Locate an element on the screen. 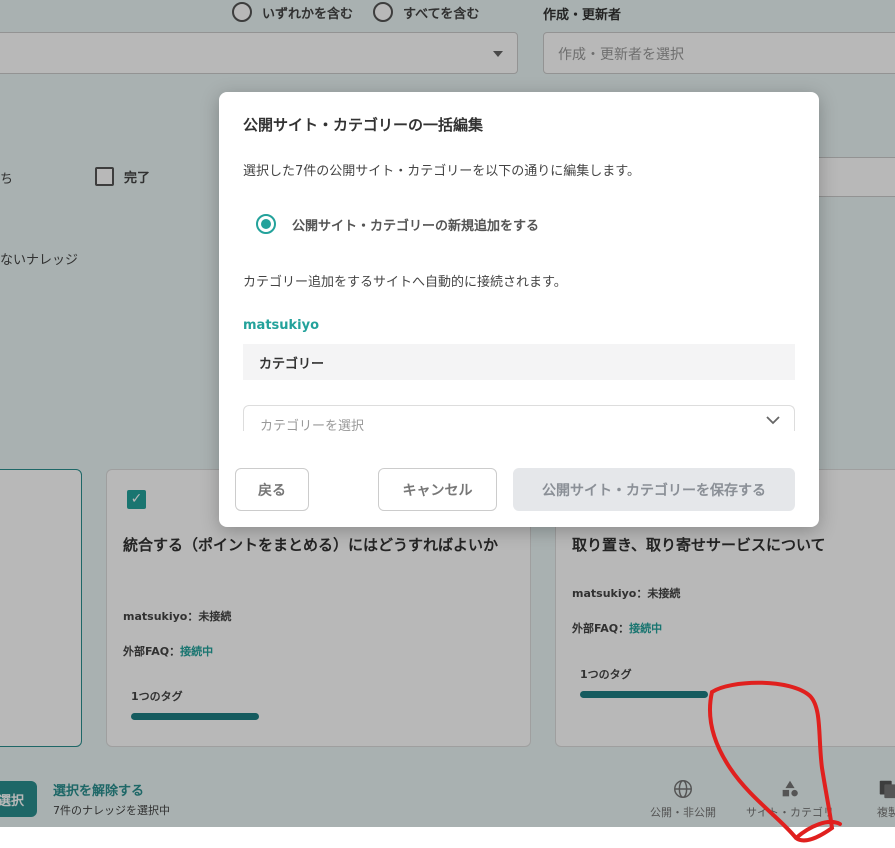 The width and height of the screenshot is (895, 848). category-select: カテゴリーを選択 is located at coordinates (519, 418).